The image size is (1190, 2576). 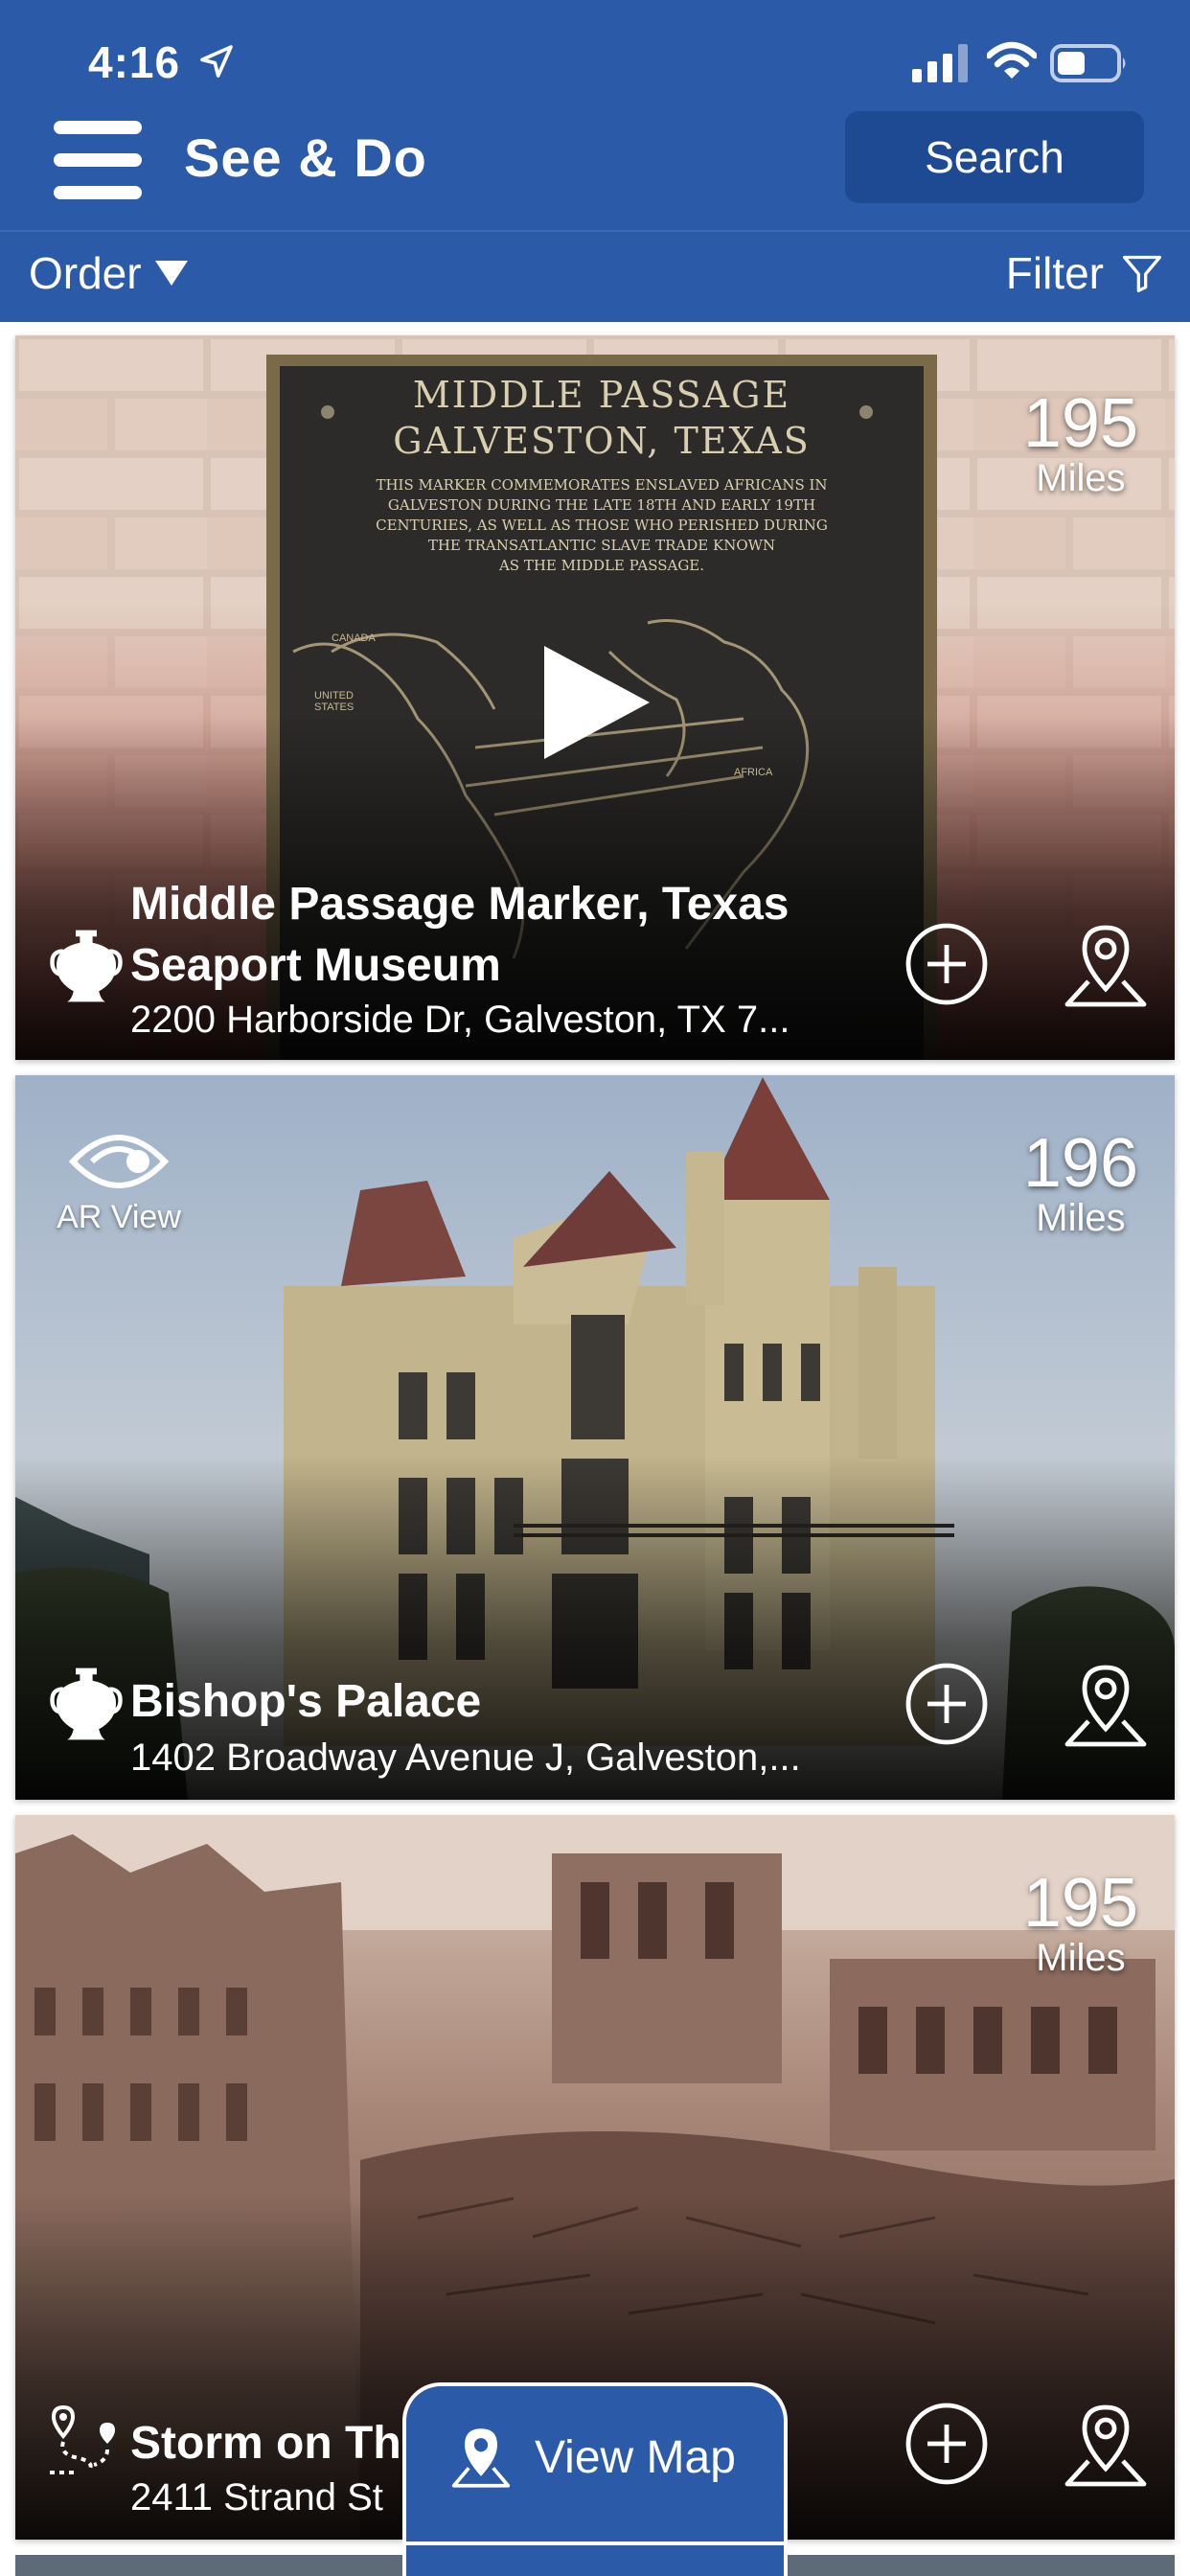 I want to click on view-map-button: View Map, so click(x=595, y=2479).